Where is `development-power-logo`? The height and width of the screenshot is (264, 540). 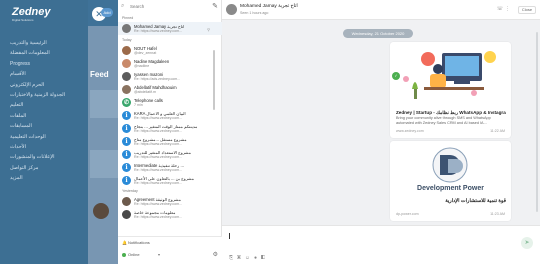 development-power-logo is located at coordinates (450, 165).